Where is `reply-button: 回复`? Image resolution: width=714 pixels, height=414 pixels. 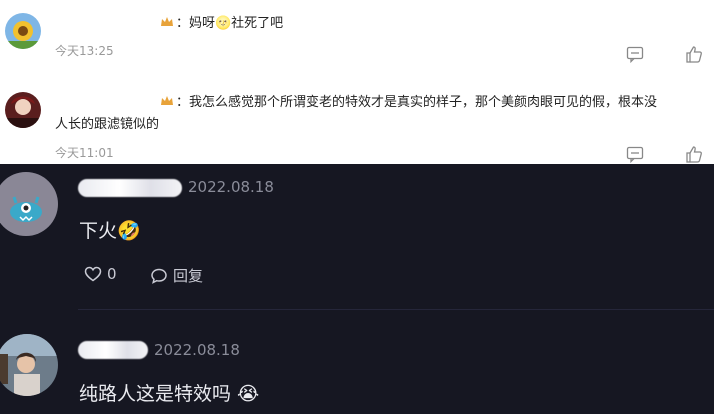 reply-button: 回复 is located at coordinates (176, 275).